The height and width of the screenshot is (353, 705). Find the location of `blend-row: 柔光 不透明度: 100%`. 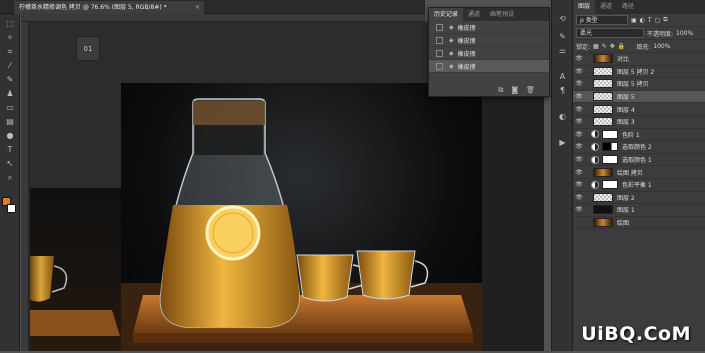

blend-row: 柔光 不透明度: 100% is located at coordinates (639, 33).